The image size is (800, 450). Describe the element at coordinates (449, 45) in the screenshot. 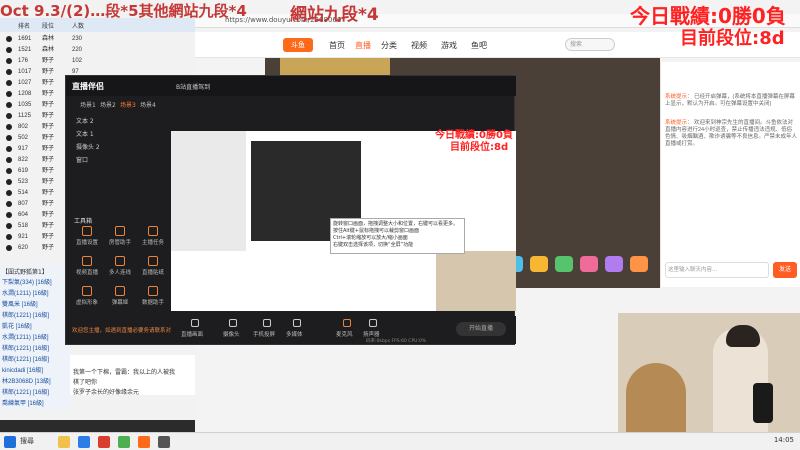

I see `nav-game: 游戏` at that location.